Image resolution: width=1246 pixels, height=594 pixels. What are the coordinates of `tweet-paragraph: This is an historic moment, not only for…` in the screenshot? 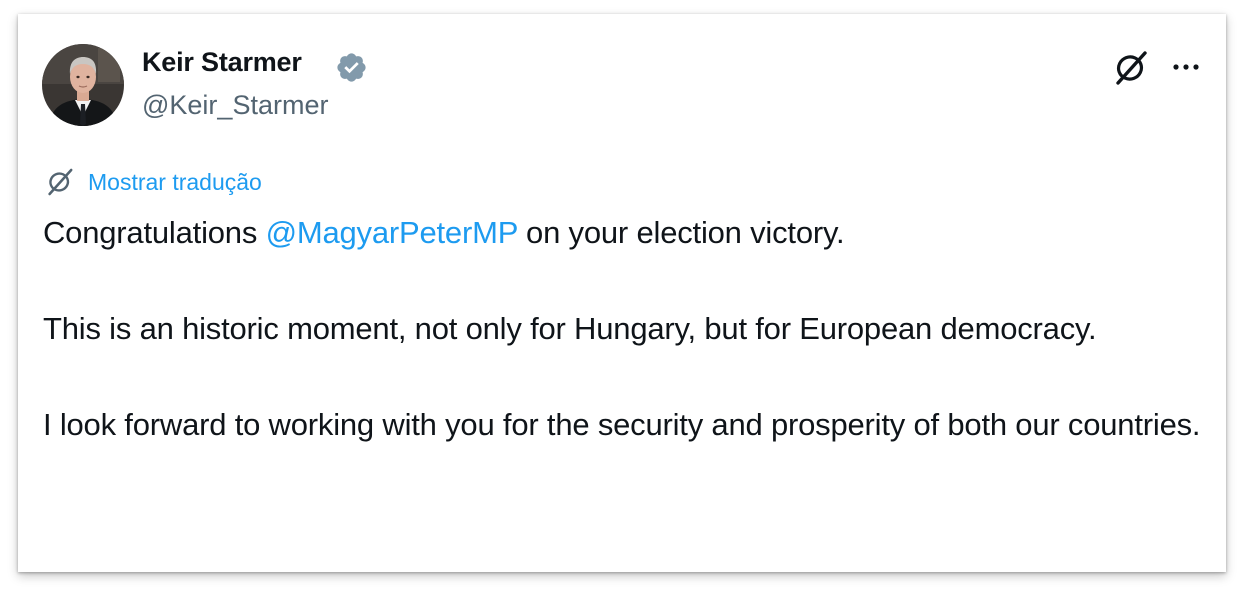 It's located at (570, 328).